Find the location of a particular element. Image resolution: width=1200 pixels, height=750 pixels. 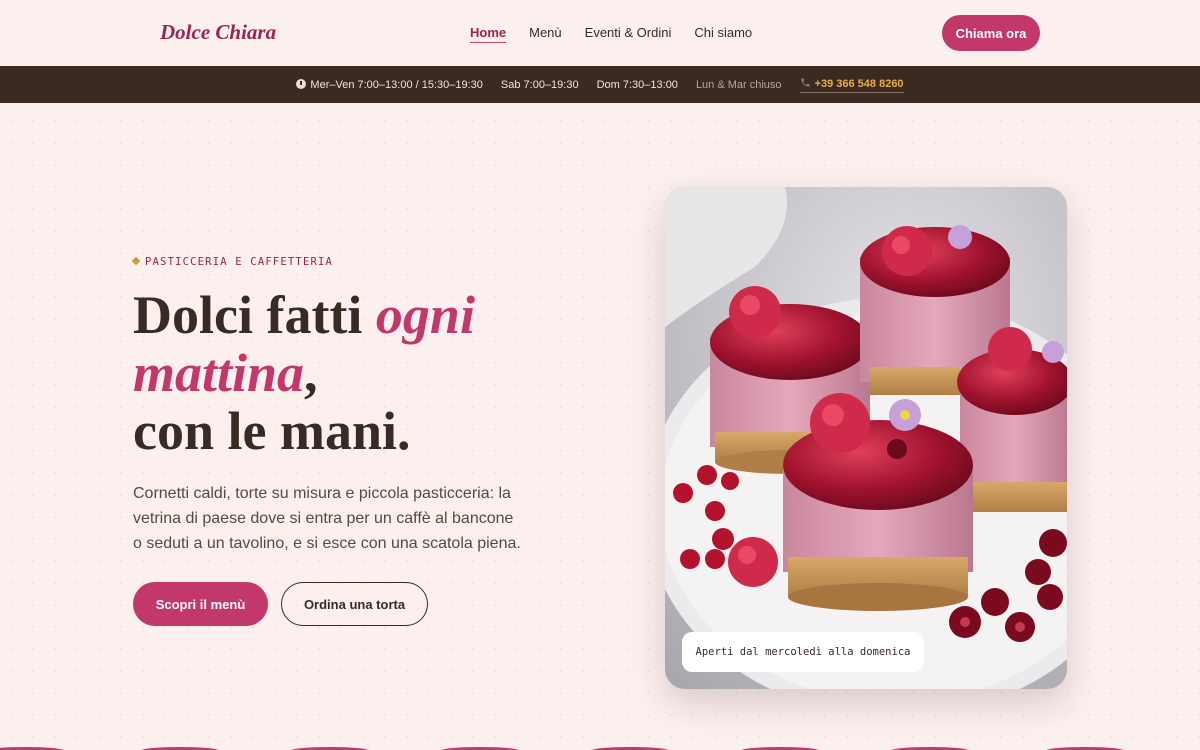

call-now-button: Chiama ora is located at coordinates (991, 33).